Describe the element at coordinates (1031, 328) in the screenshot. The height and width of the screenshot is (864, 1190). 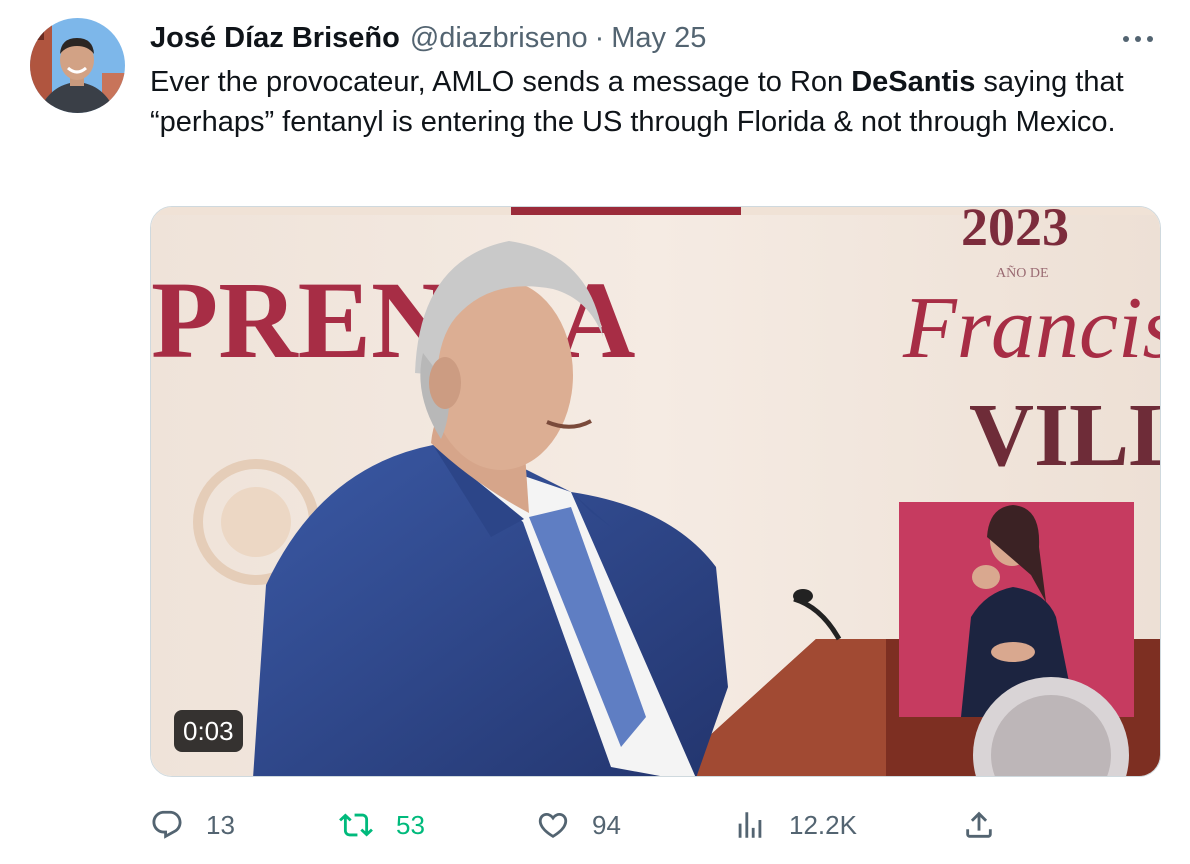
I see `svg-text: Francis` at that location.